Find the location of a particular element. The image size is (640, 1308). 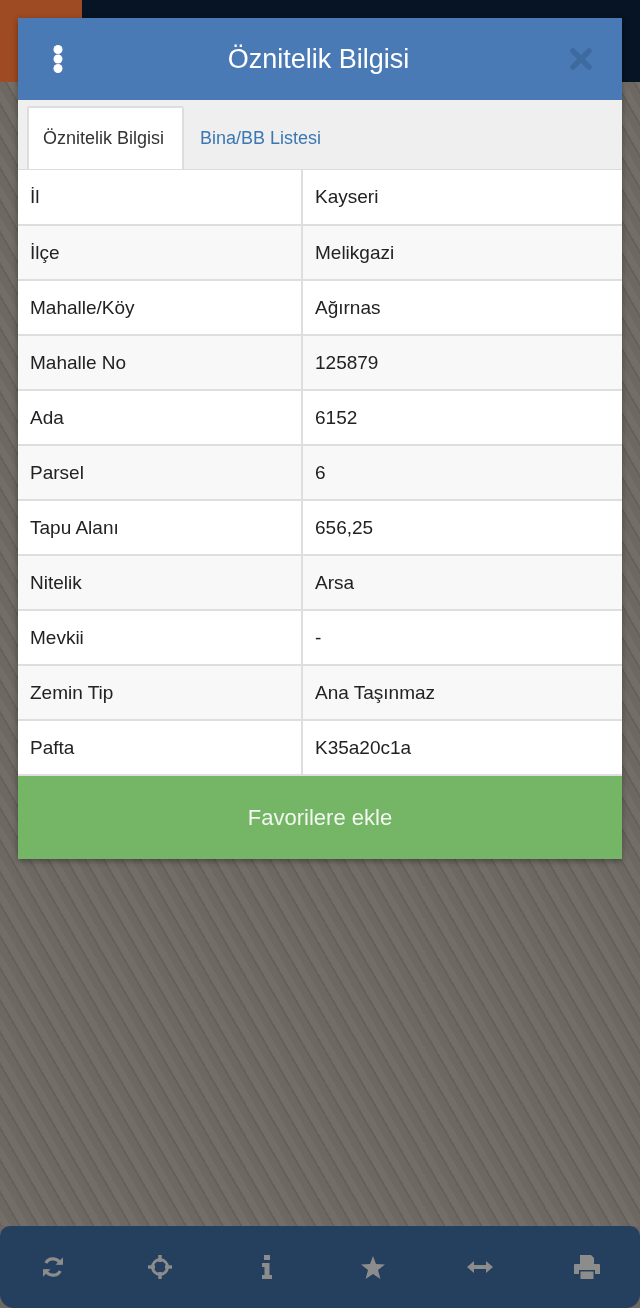

attribute-name-cell: Mevkii is located at coordinates (160, 637).